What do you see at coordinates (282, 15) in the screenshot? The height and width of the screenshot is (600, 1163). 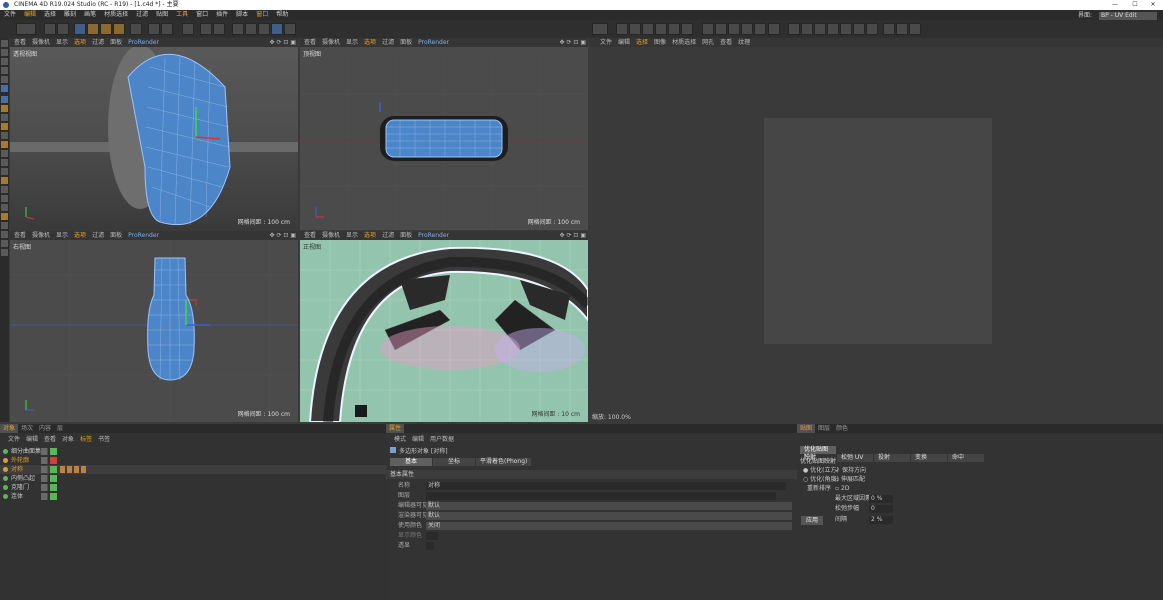 I see `menu-help: 帮助` at bounding box center [282, 15].